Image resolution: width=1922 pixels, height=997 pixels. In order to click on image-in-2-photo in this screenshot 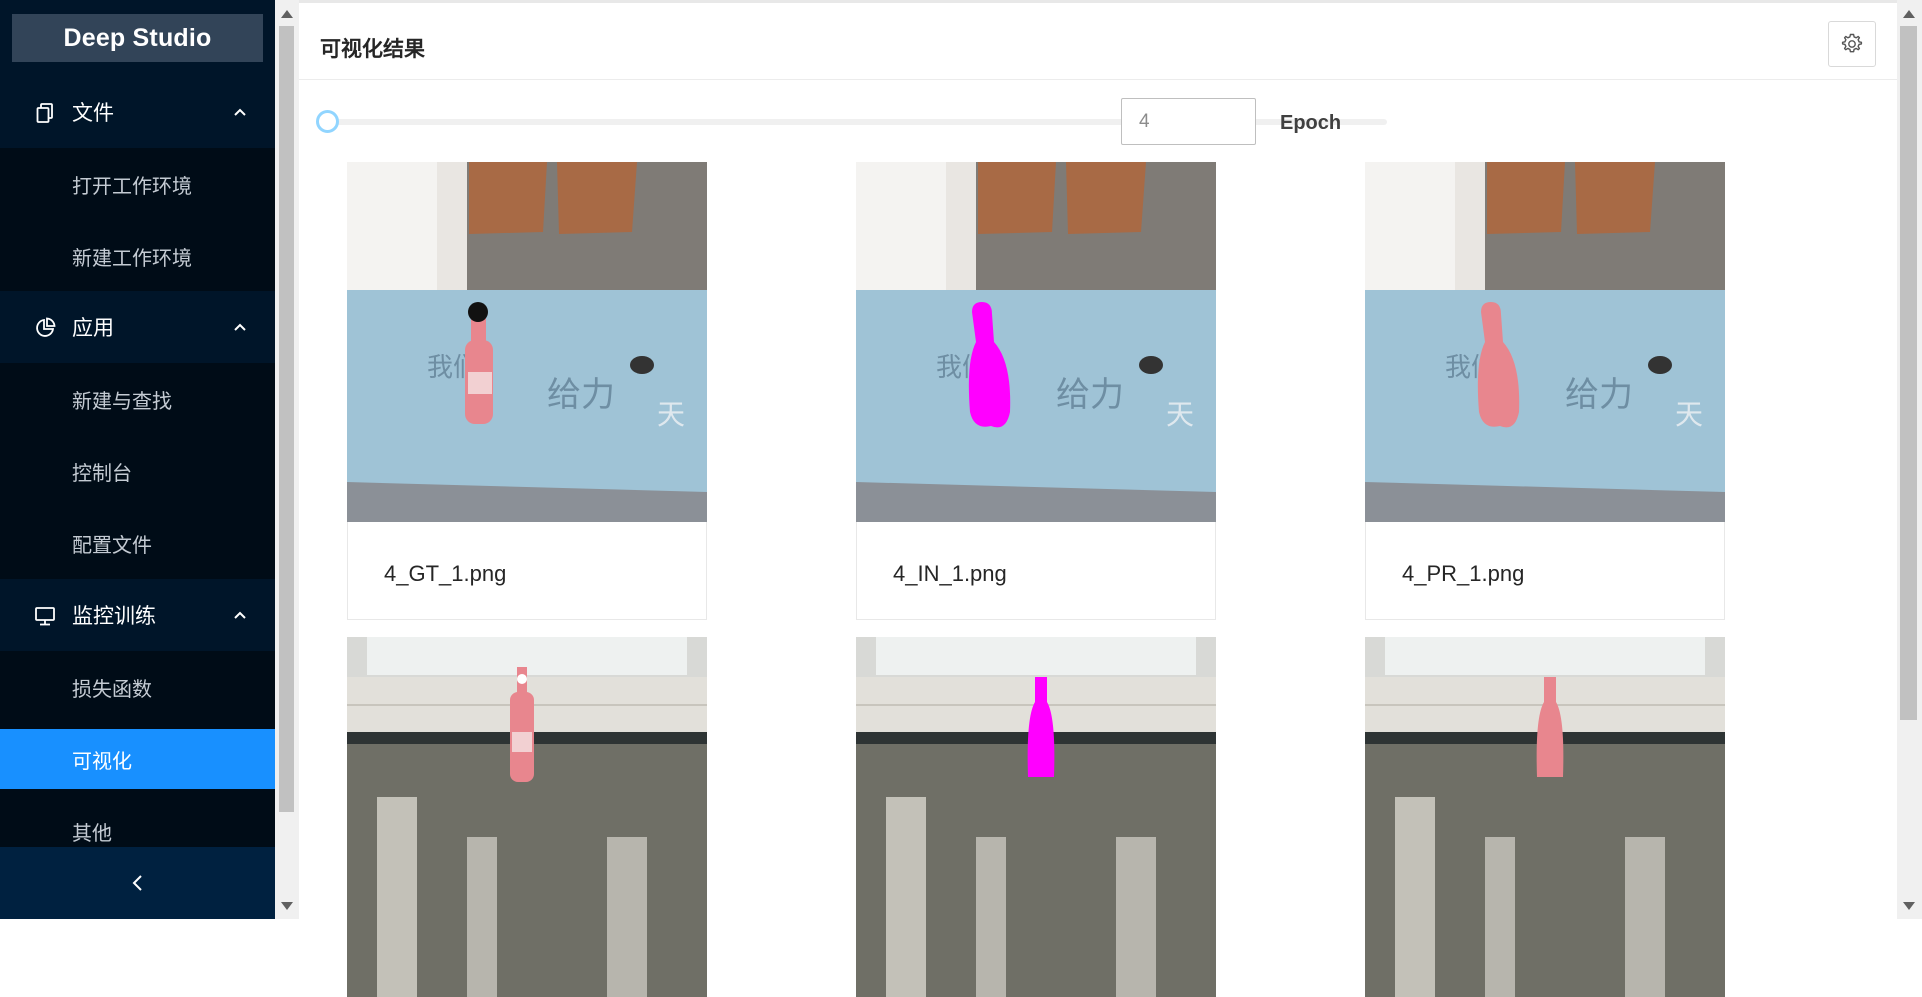, I will do `click(1036, 817)`.